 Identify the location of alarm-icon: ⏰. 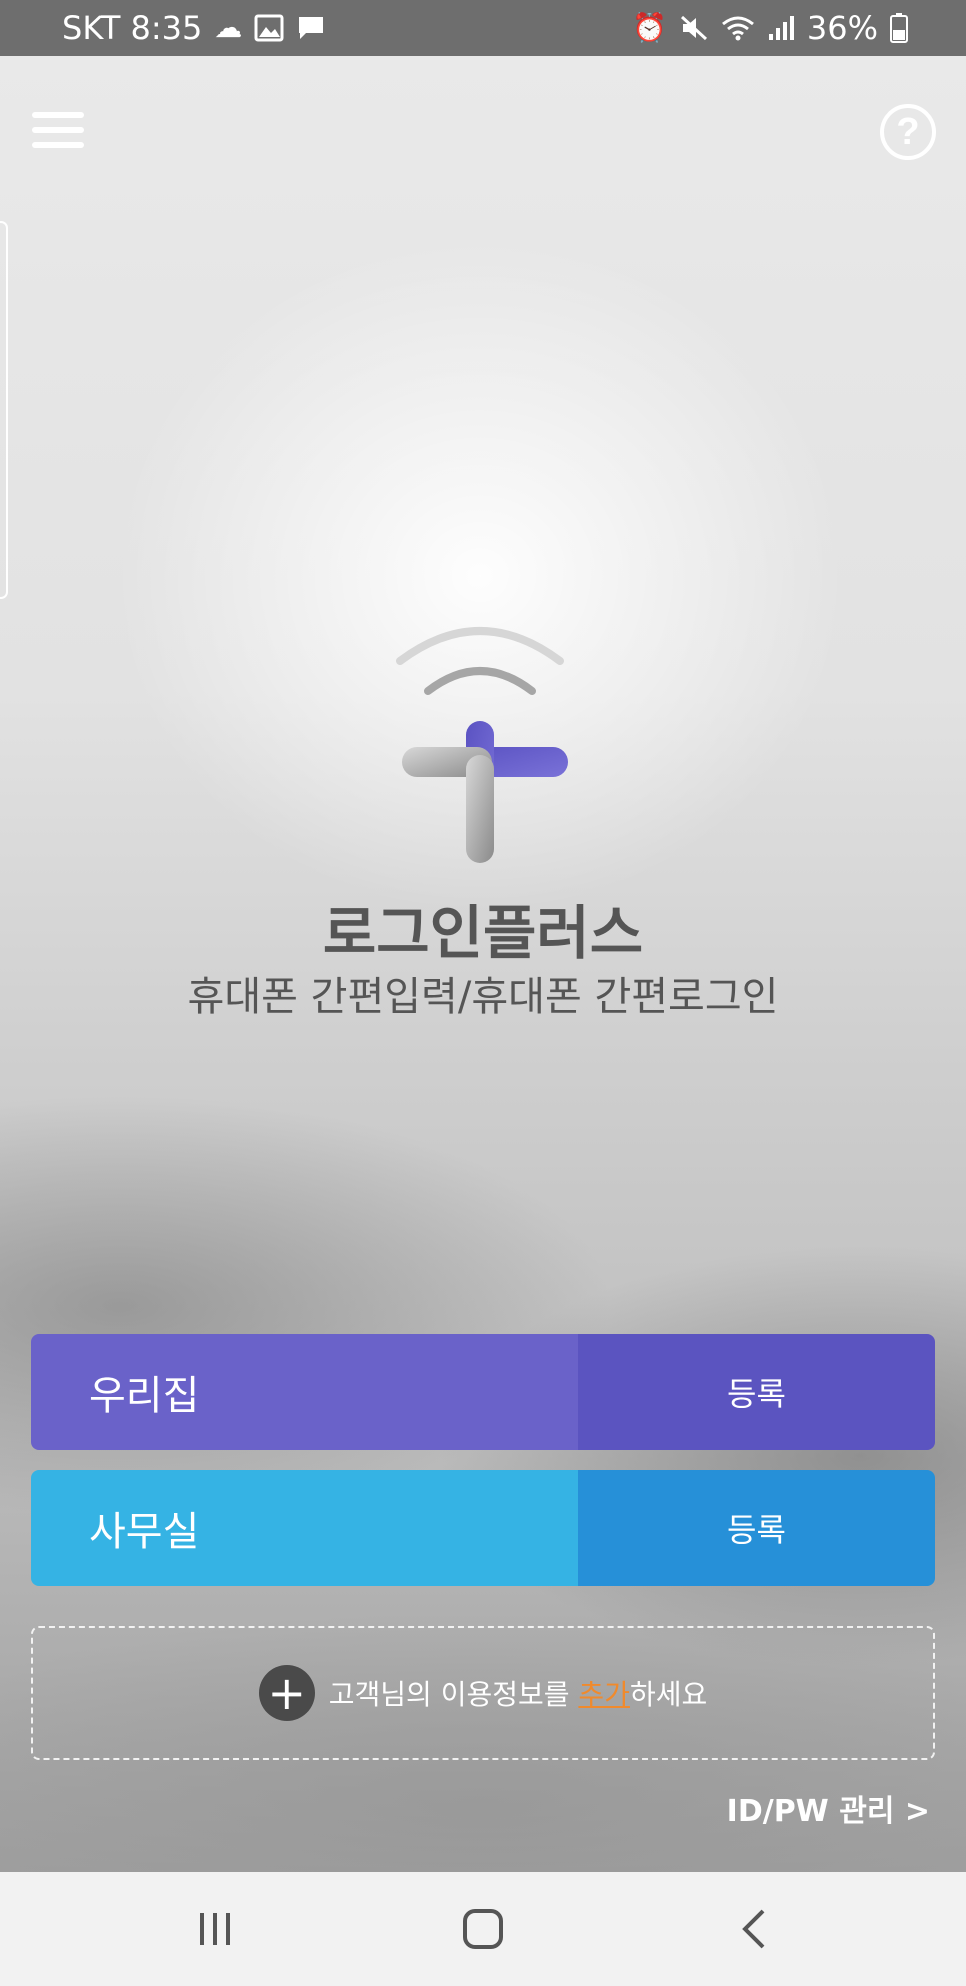
(649, 27).